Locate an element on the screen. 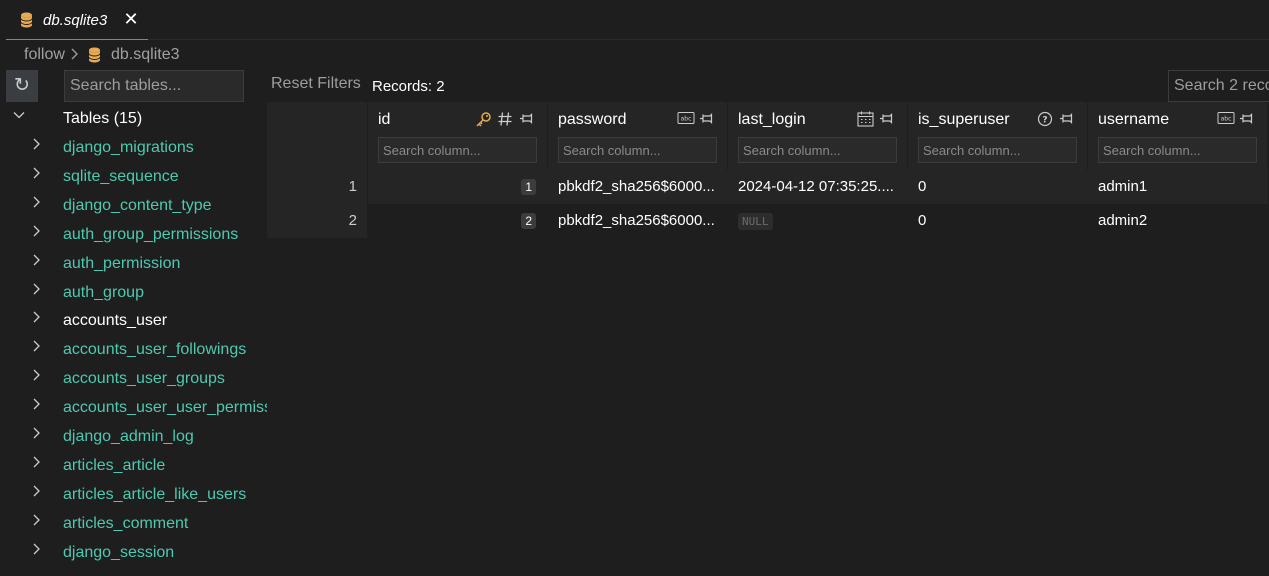 Image resolution: width=1269 pixels, height=576 pixels. column-header-id: id is located at coordinates (458, 136).